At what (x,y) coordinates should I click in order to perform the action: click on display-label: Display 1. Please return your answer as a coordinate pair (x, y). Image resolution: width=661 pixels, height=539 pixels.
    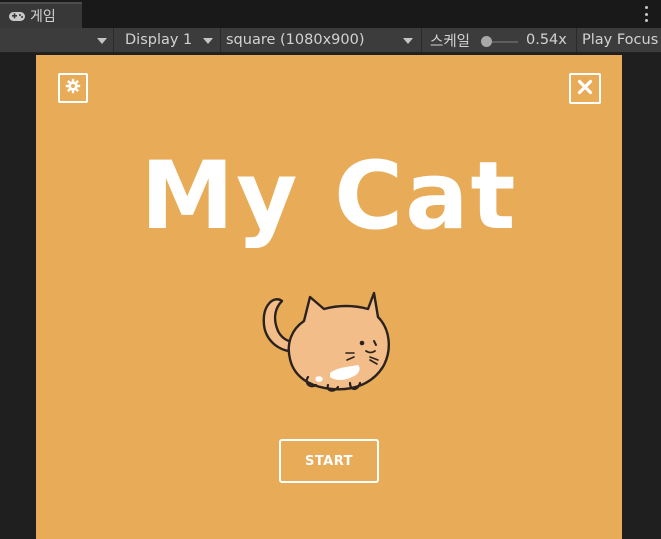
    Looking at the image, I should click on (159, 40).